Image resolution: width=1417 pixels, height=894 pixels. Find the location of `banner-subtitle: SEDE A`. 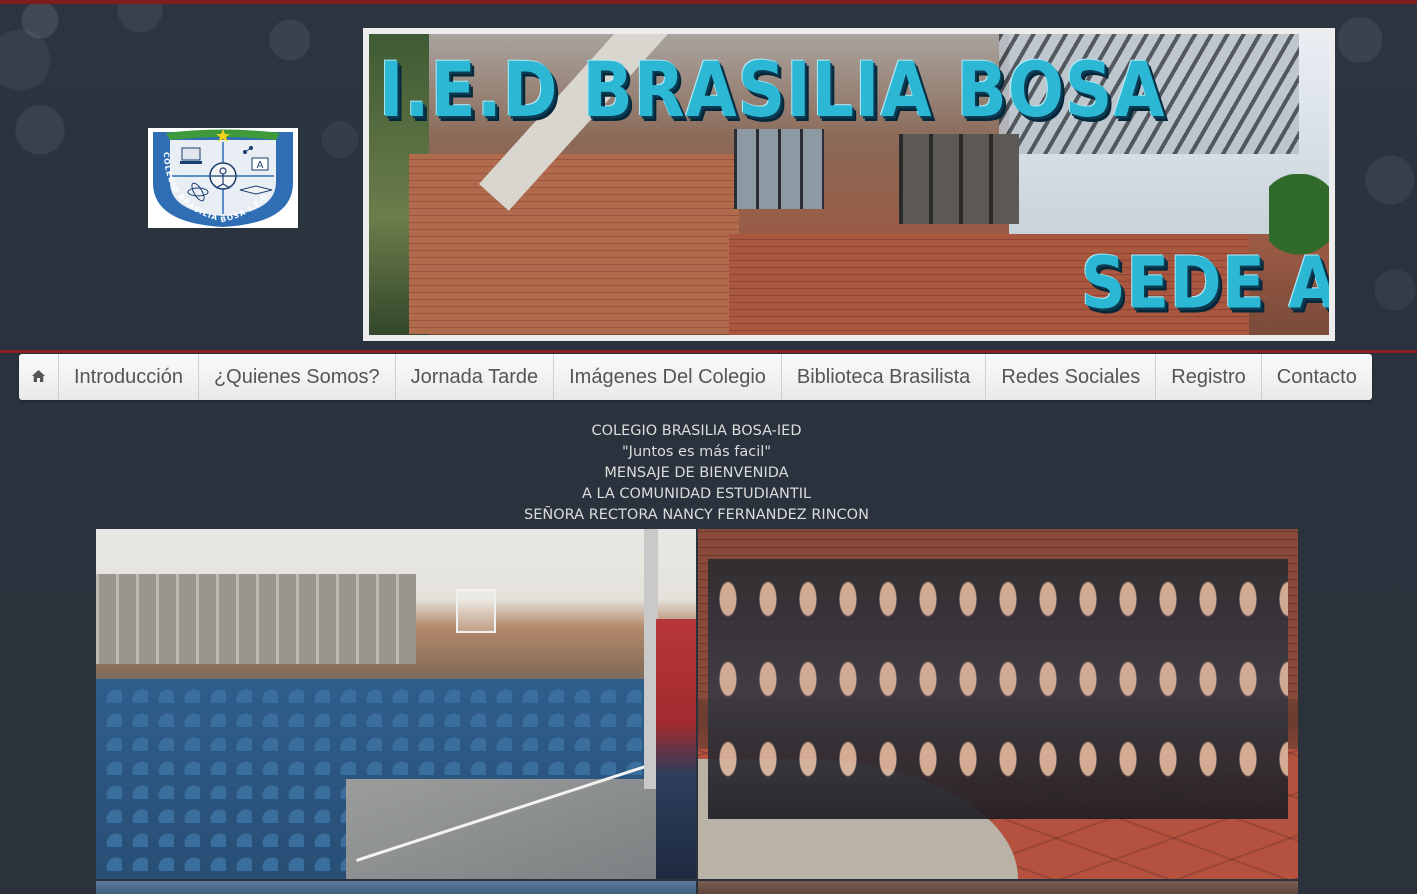

banner-subtitle: SEDE A is located at coordinates (1205, 283).